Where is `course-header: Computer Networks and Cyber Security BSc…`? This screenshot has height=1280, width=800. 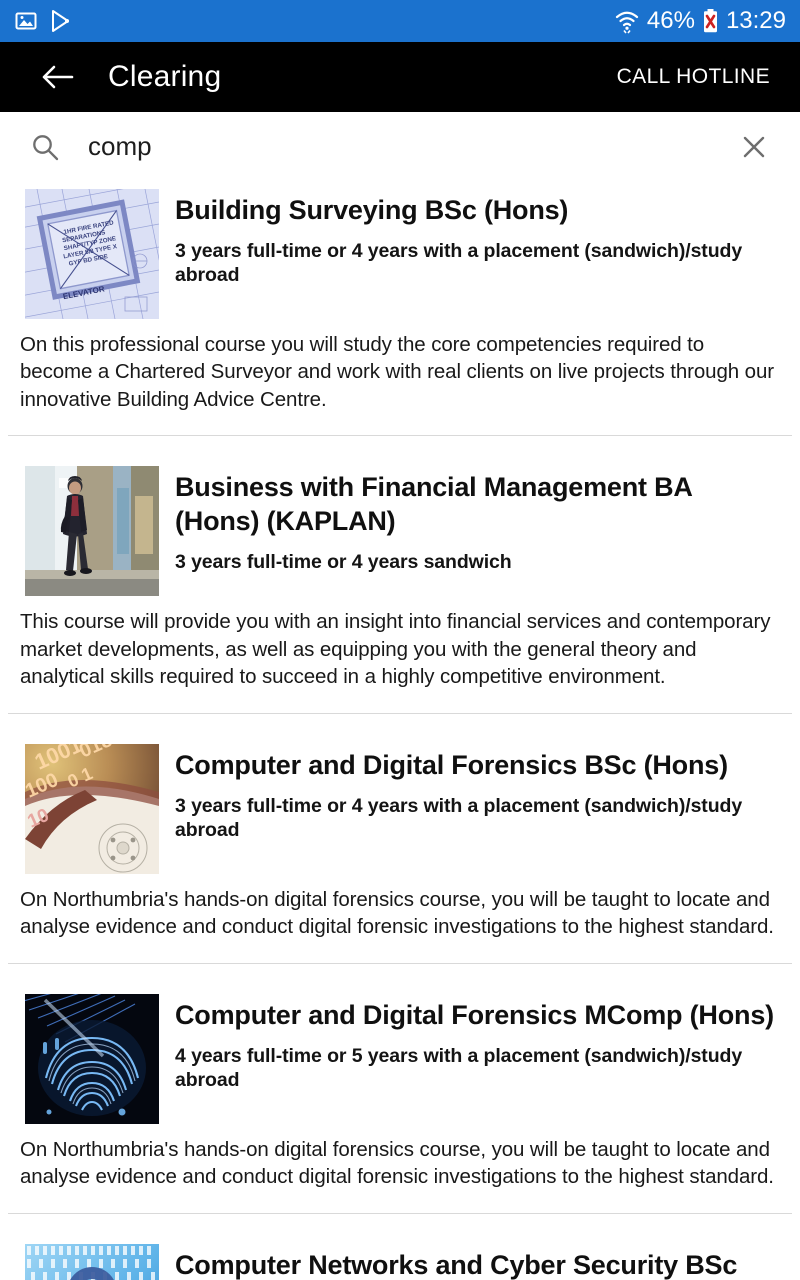
course-header: Computer Networks and Cyber Security BSc… is located at coordinates (400, 1258).